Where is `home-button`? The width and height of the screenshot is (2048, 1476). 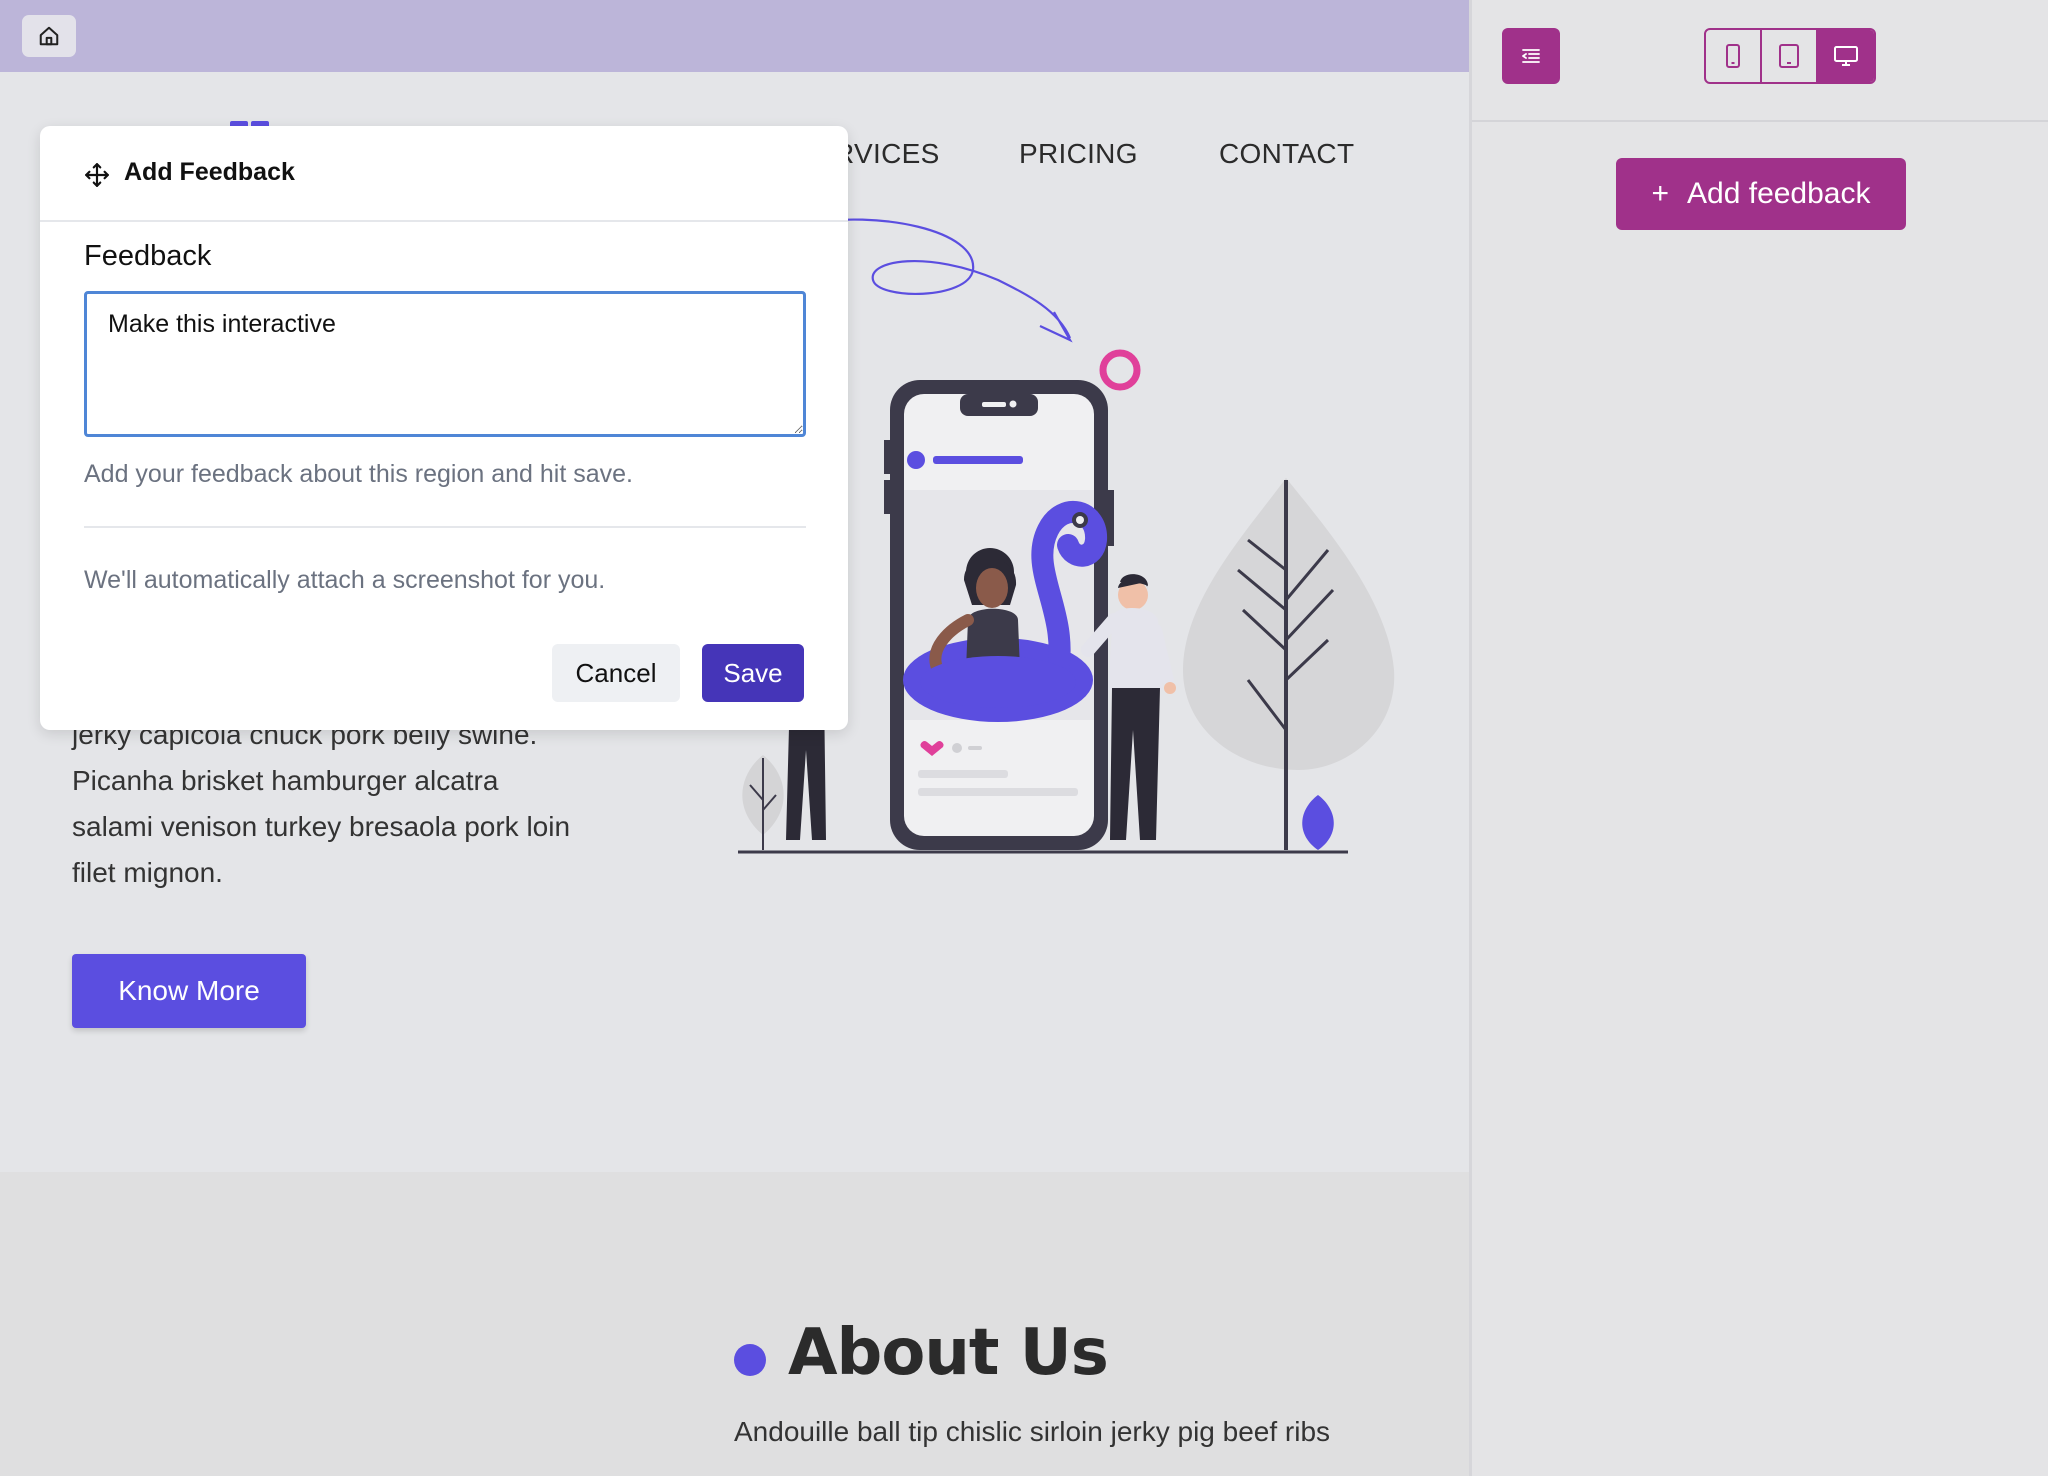 home-button is located at coordinates (49, 36).